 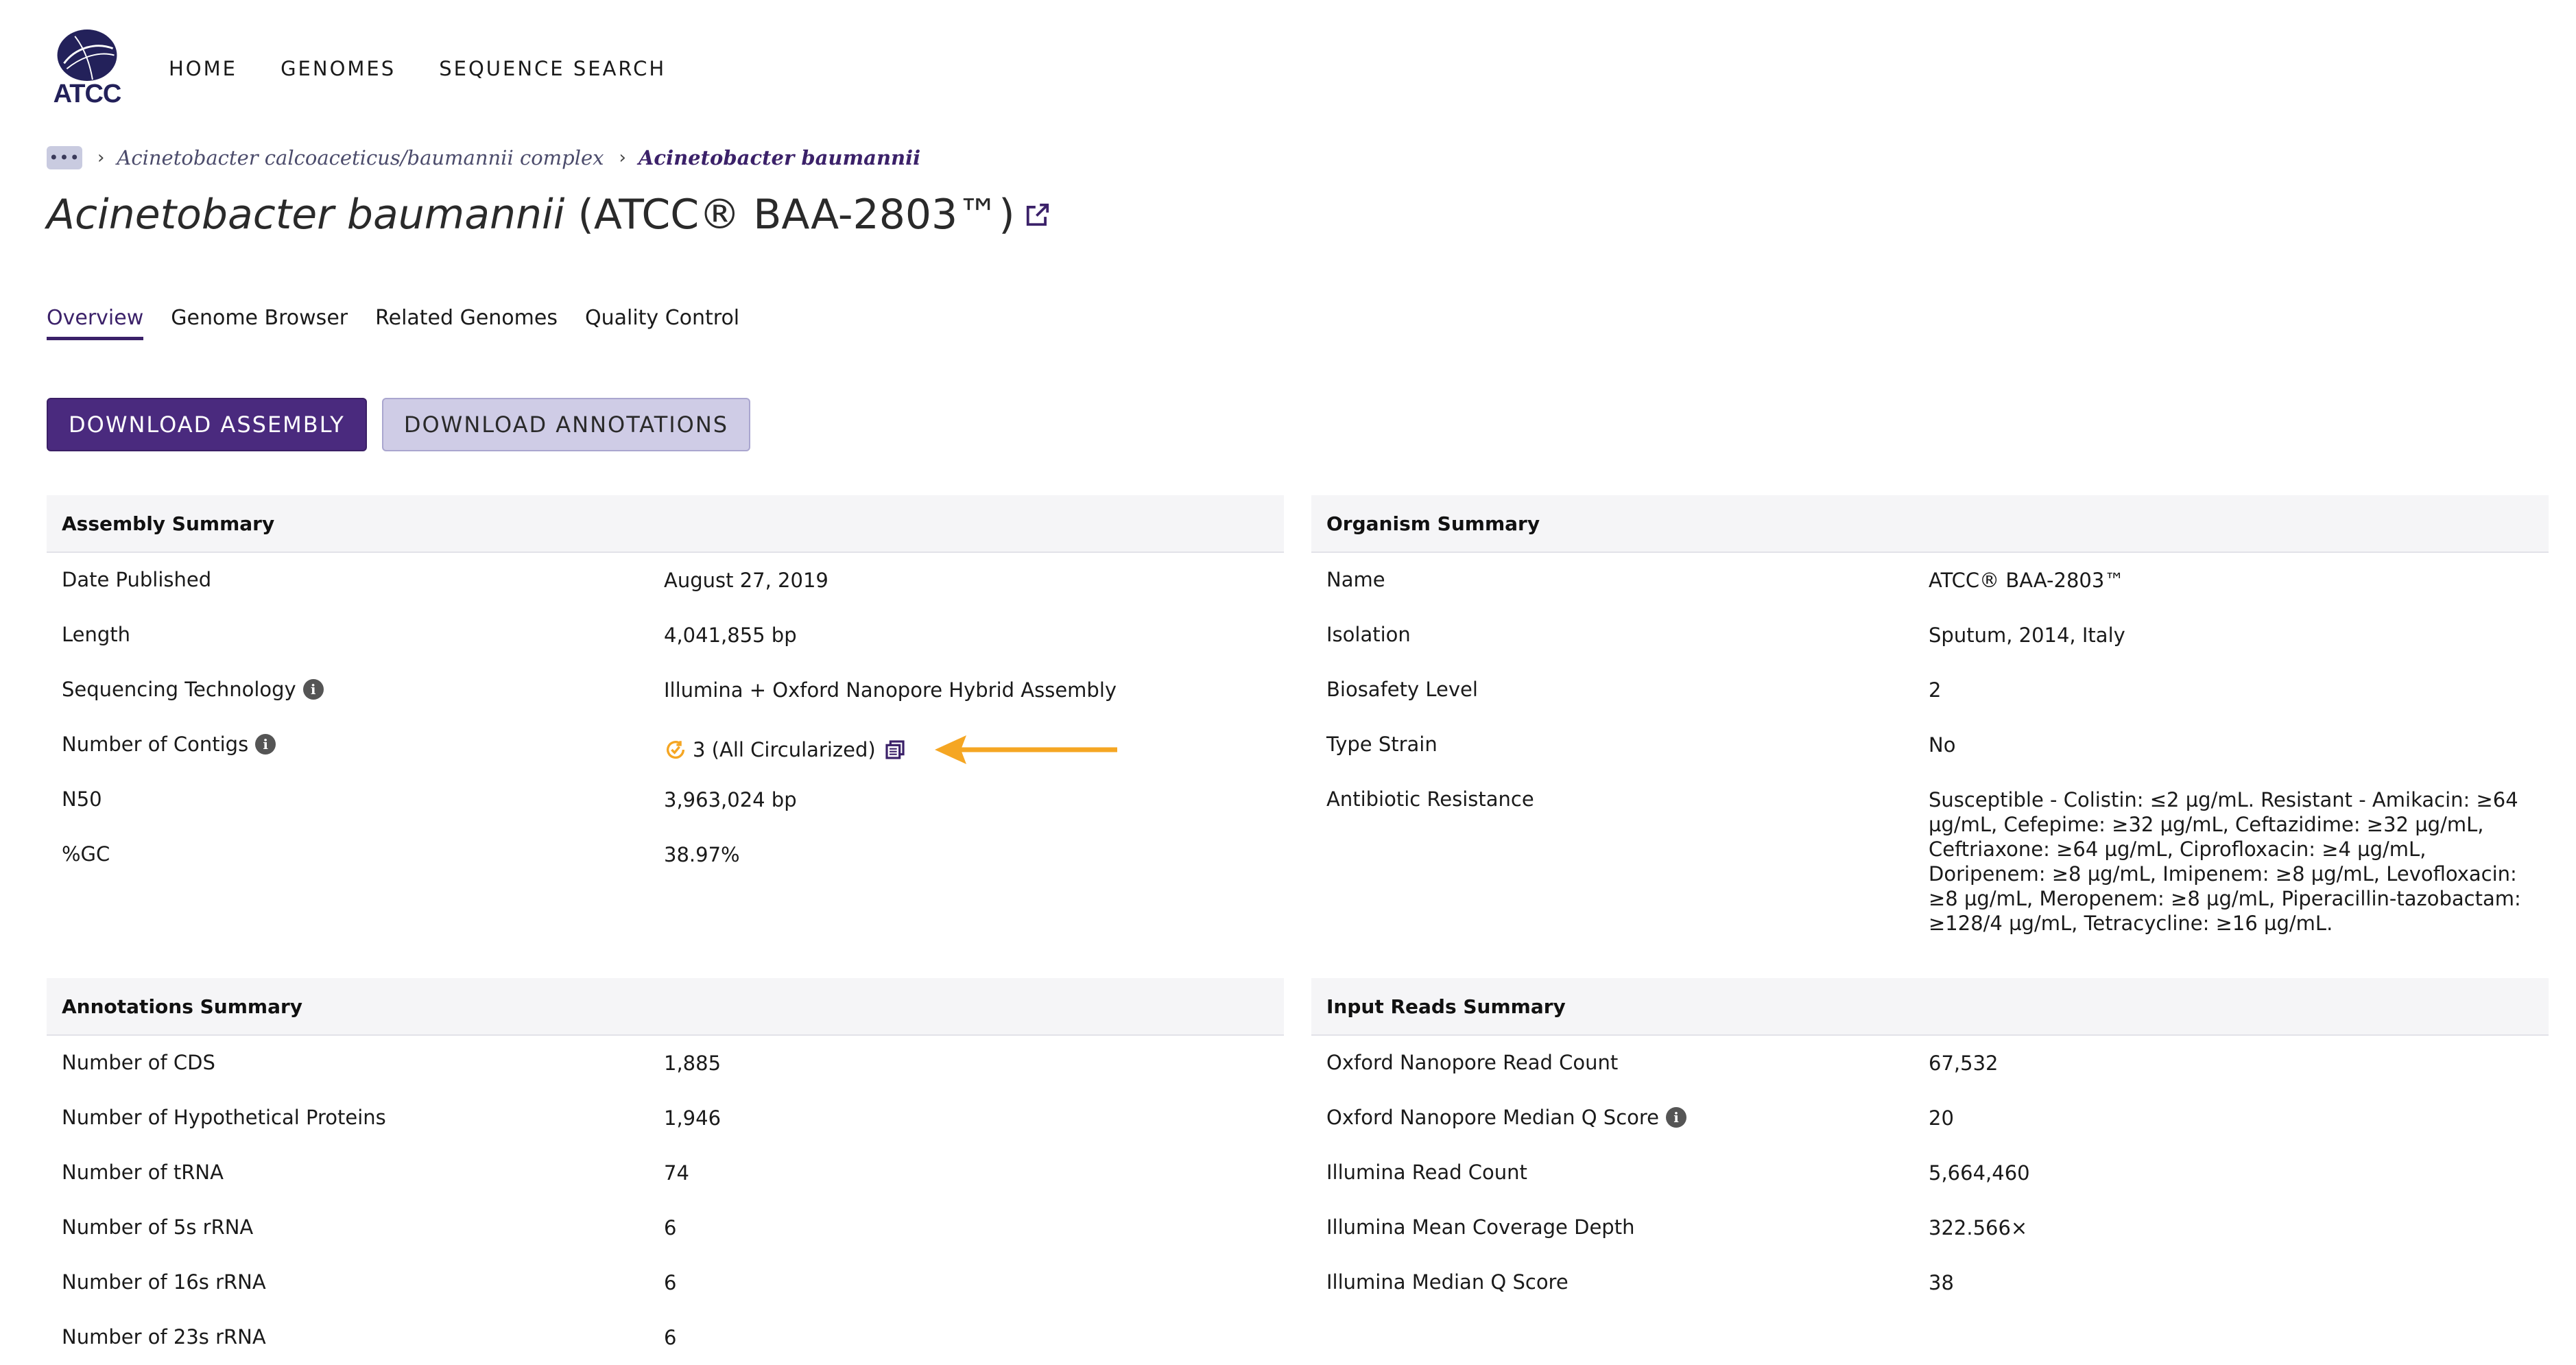 I want to click on row-value: 67,532, so click(x=1964, y=1063).